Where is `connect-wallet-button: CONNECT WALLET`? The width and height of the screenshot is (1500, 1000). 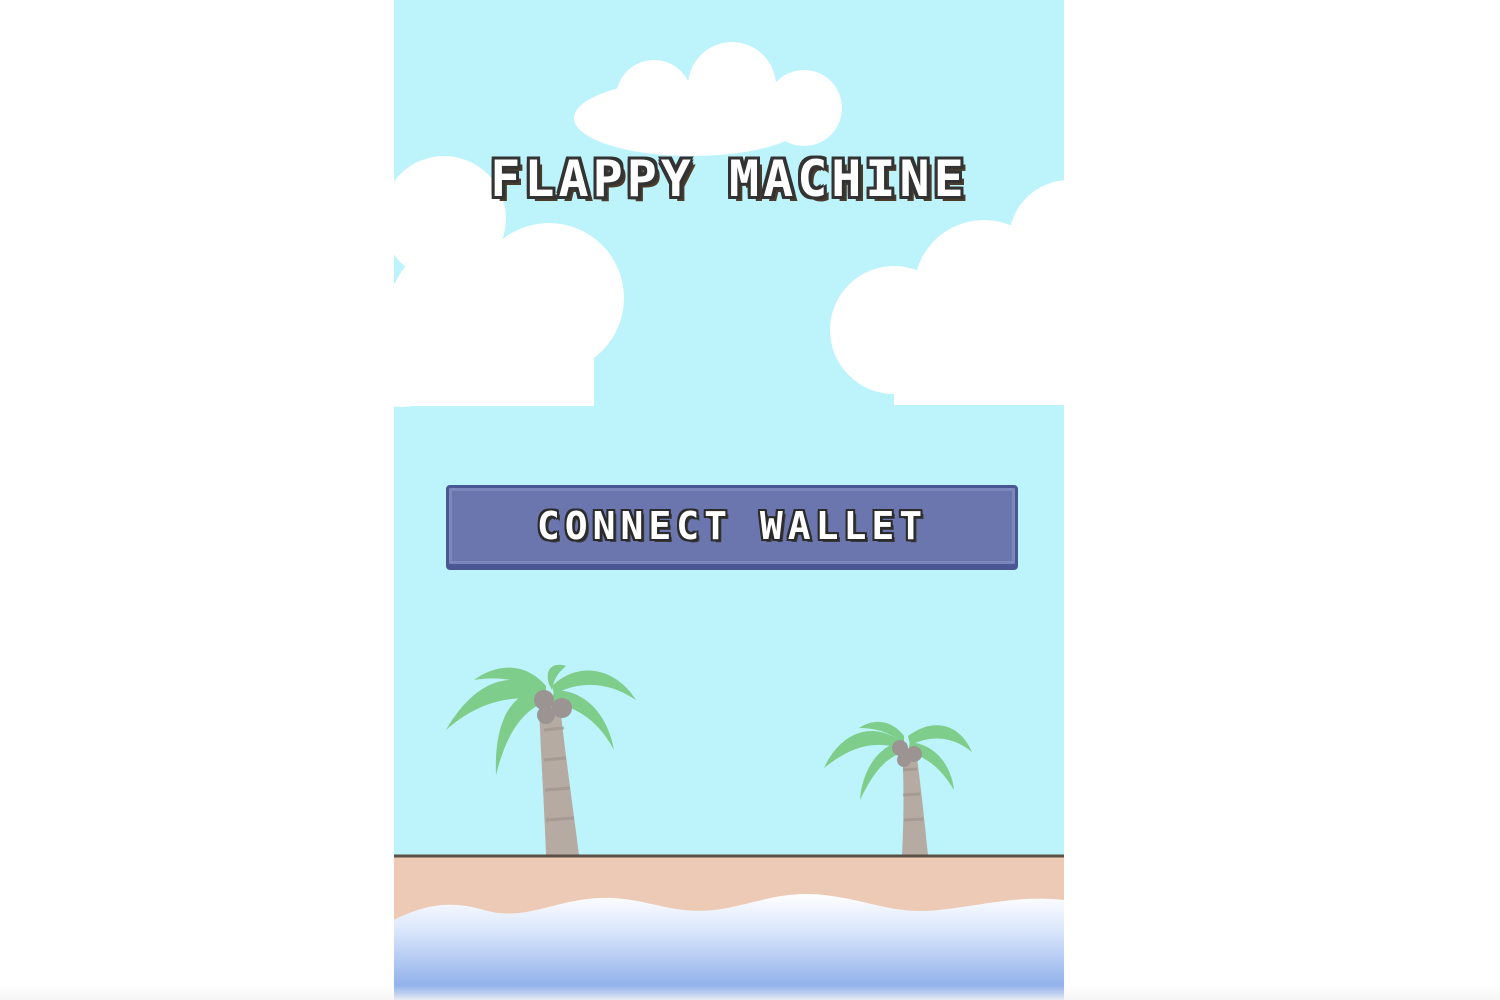 connect-wallet-button: CONNECT WALLET is located at coordinates (732, 526).